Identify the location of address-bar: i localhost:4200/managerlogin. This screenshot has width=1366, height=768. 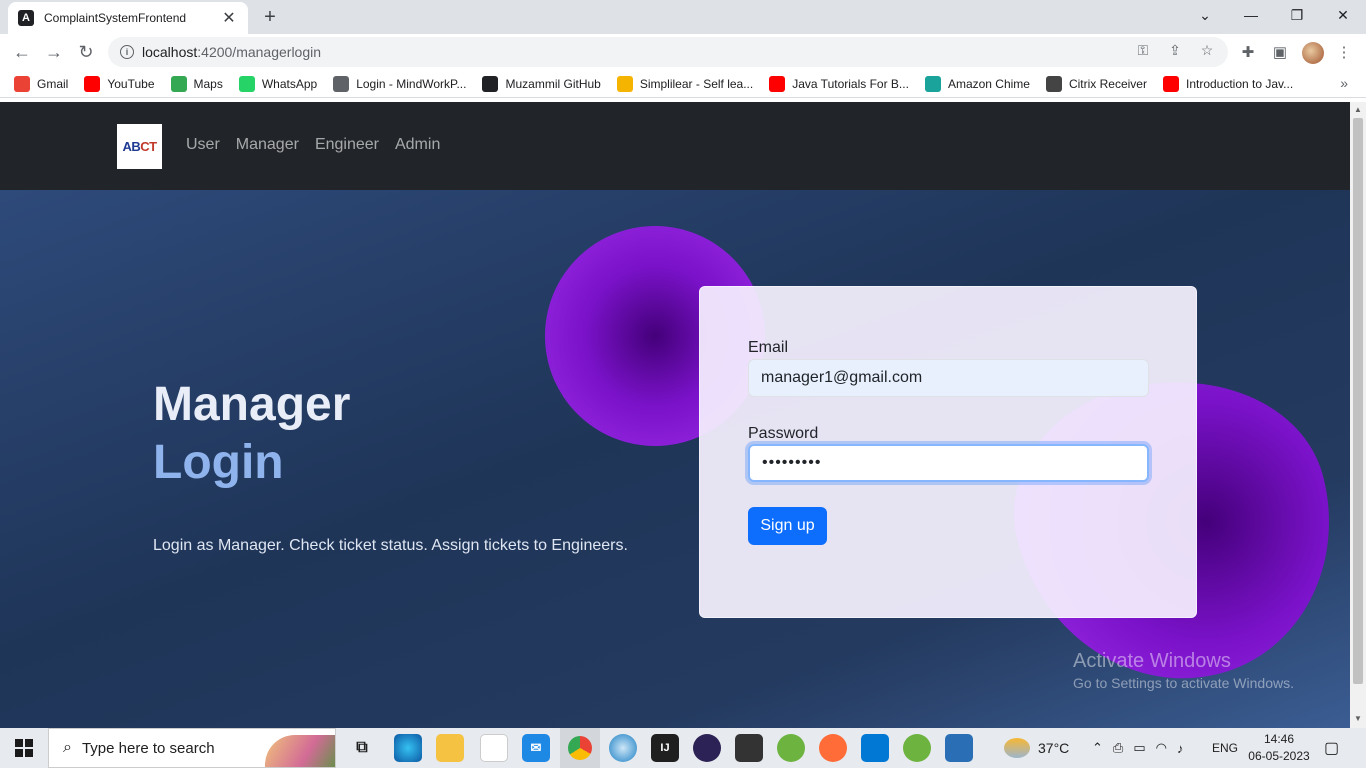
(668, 52).